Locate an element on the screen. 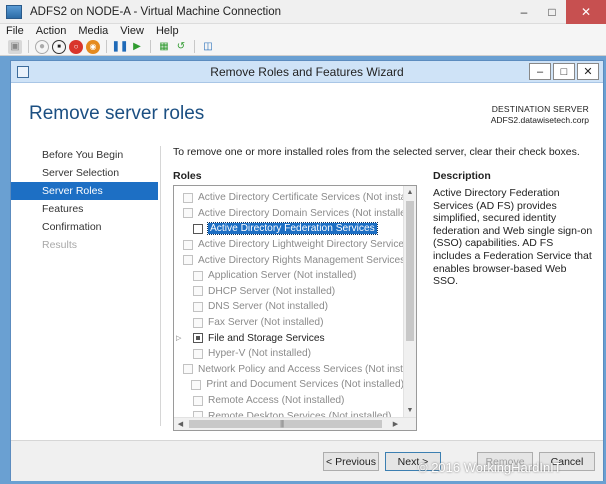  roles-vertical-scrollbar: ▲ ▼ is located at coordinates (409, 301).